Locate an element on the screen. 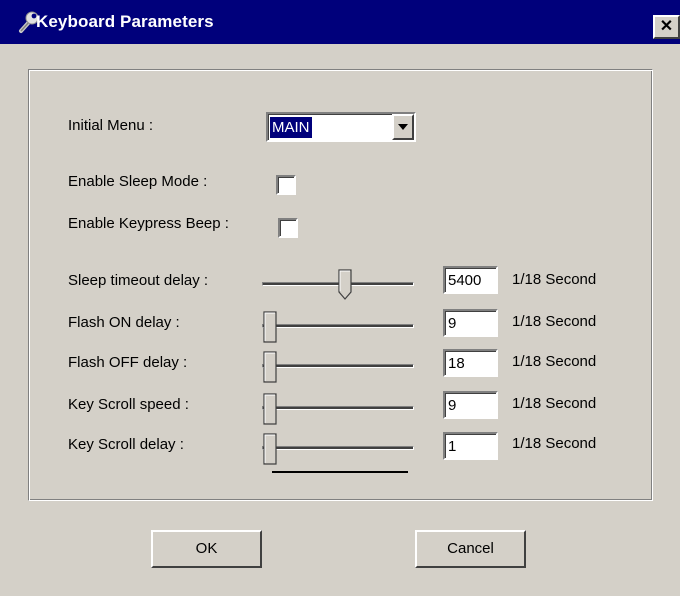  slider-tick-line is located at coordinates (340, 472).